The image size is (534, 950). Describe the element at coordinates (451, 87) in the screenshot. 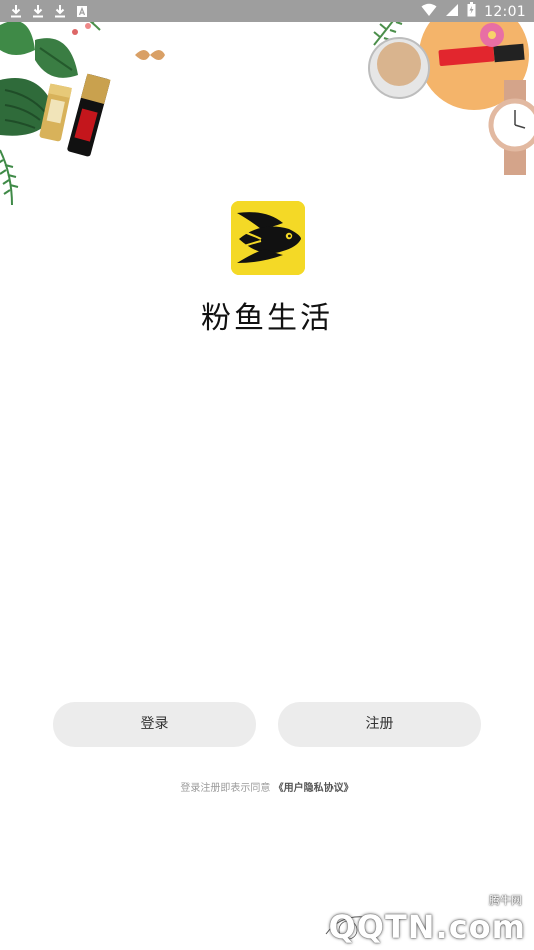

I see `decor-cosmetics-watch-illustration` at that location.